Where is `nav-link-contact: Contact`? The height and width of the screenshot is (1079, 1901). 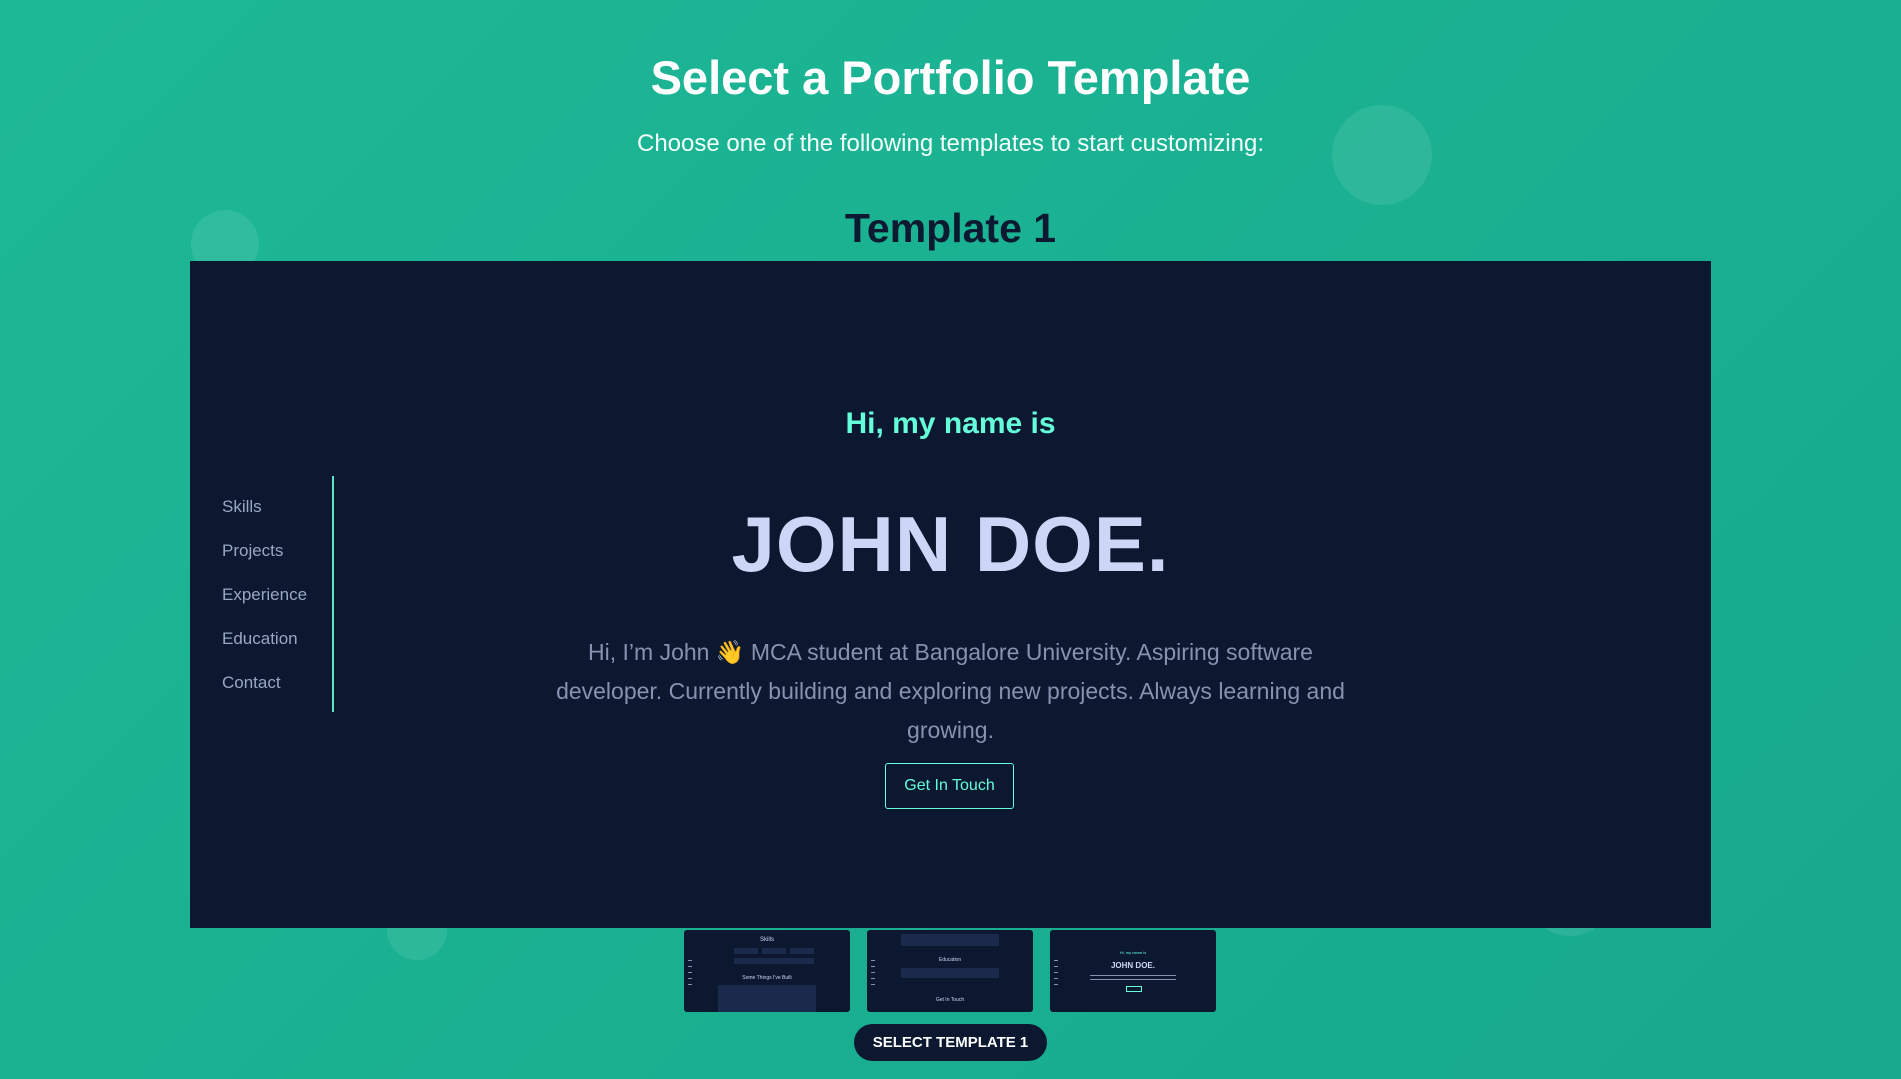 nav-link-contact: Contact is located at coordinates (277, 692).